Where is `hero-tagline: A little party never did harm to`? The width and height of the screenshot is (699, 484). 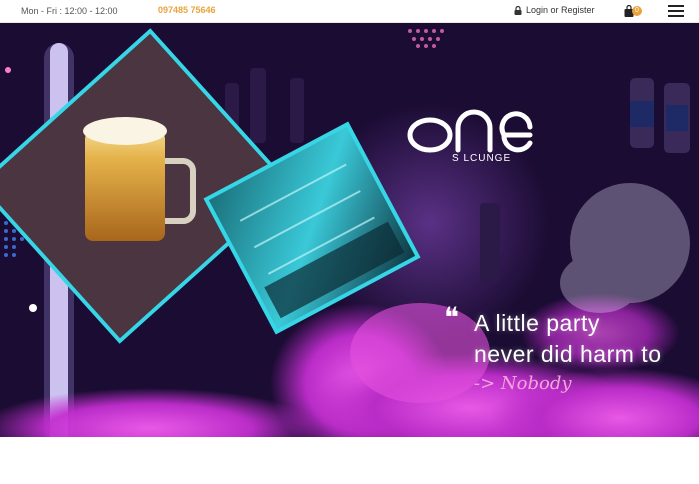
hero-tagline: A little party never did harm to is located at coordinates (567, 339).